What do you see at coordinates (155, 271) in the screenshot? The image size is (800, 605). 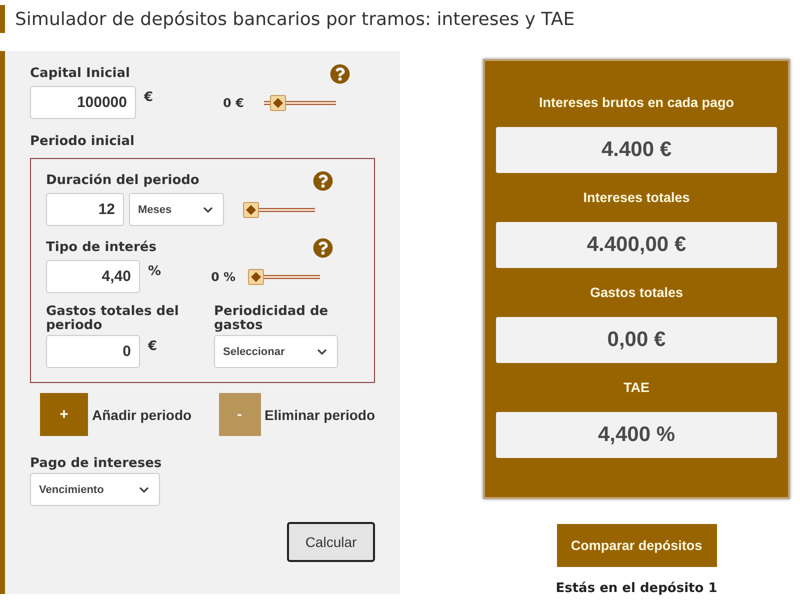 I see `unit-label: %` at bounding box center [155, 271].